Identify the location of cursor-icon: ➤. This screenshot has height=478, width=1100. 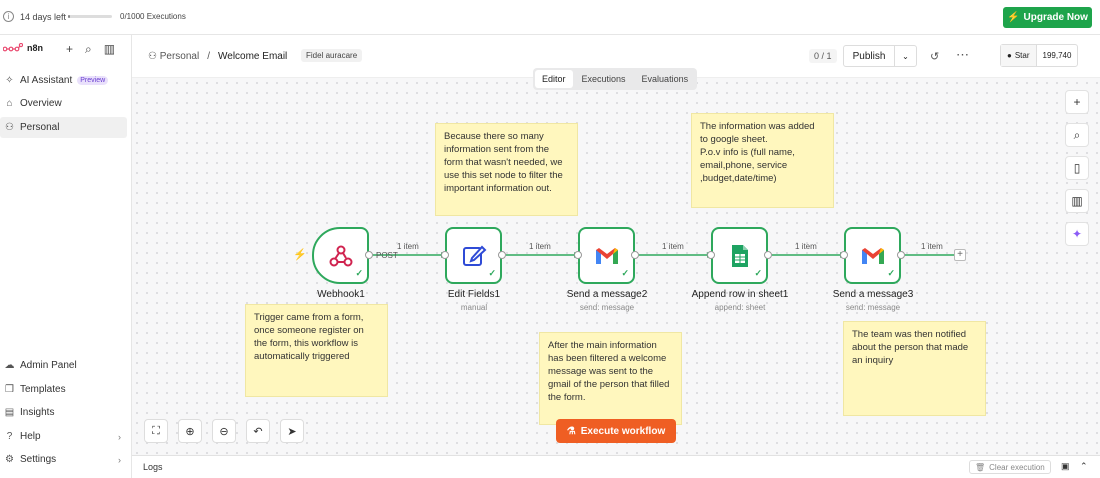
(292, 431).